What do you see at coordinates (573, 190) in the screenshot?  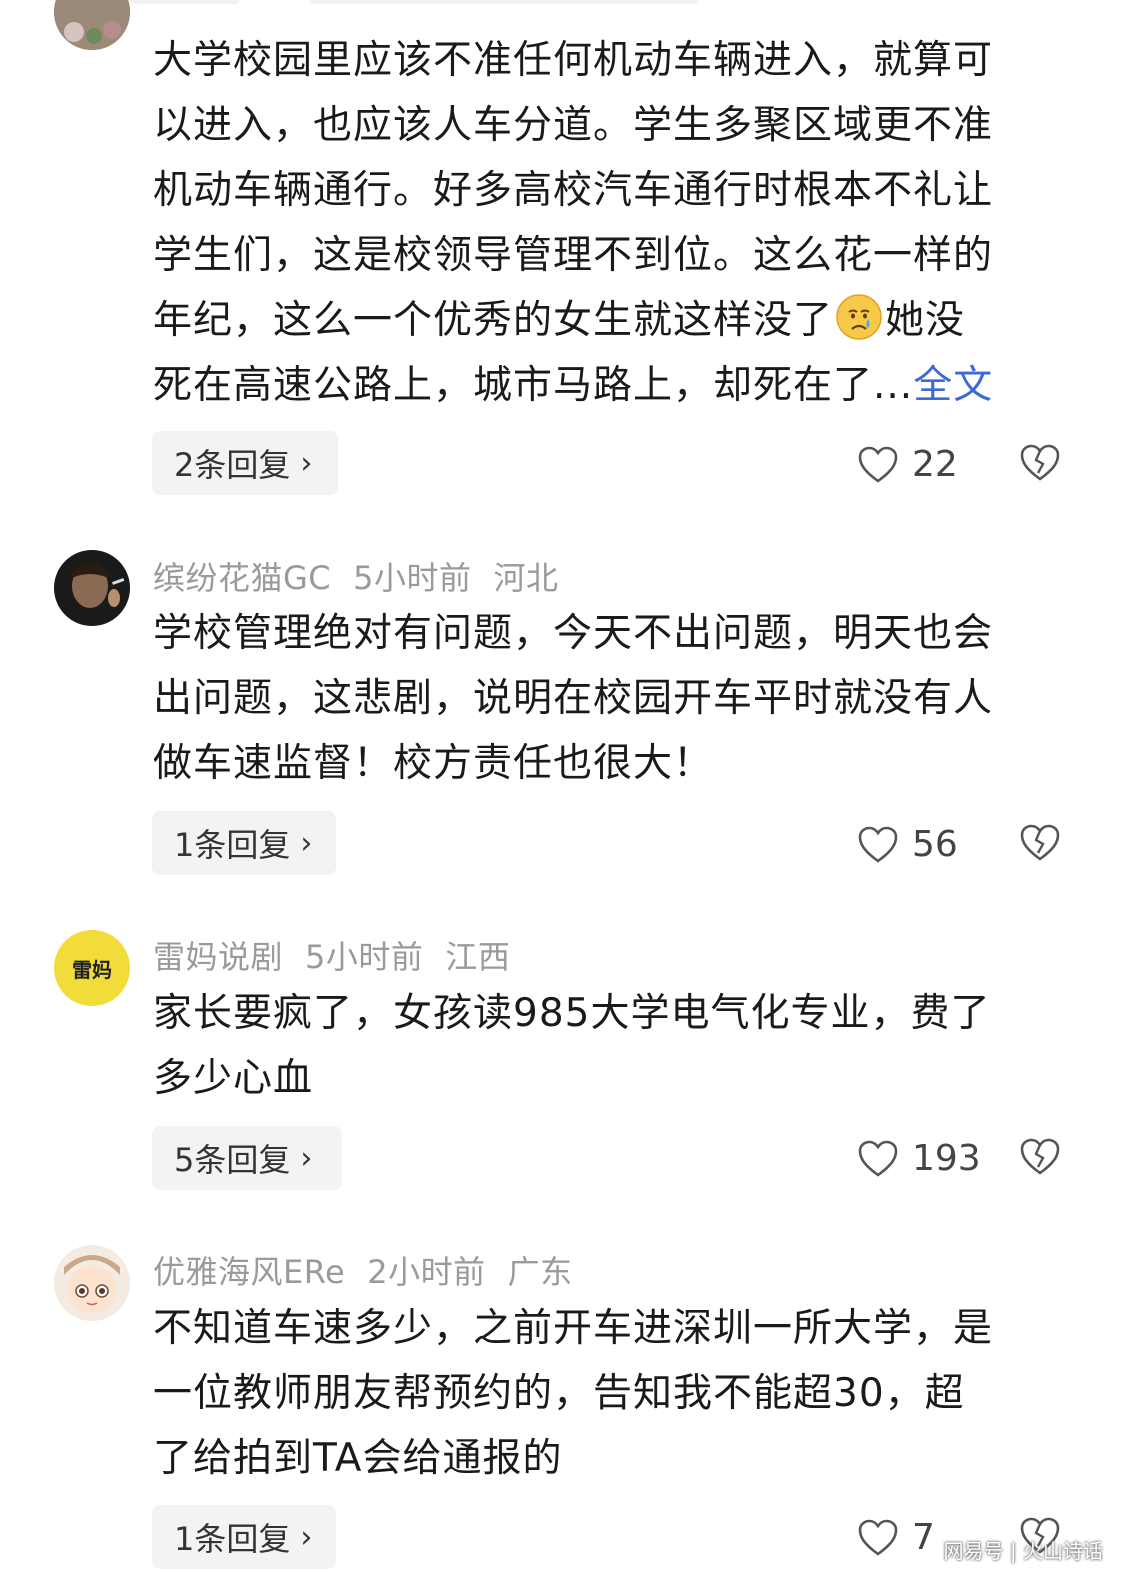 I see `text-line: 机动车辆通行。好多高校汽车通行时根本不礼让` at bounding box center [573, 190].